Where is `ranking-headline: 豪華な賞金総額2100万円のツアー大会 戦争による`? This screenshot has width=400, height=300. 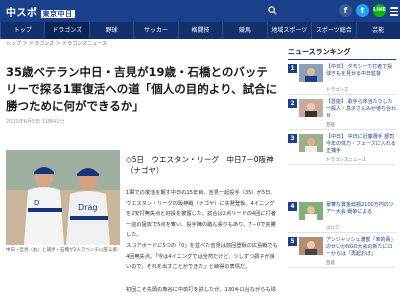
ranking-headline: 豪華な賞金総額2100万円のツアー大会 戦争による is located at coordinates (360, 208).